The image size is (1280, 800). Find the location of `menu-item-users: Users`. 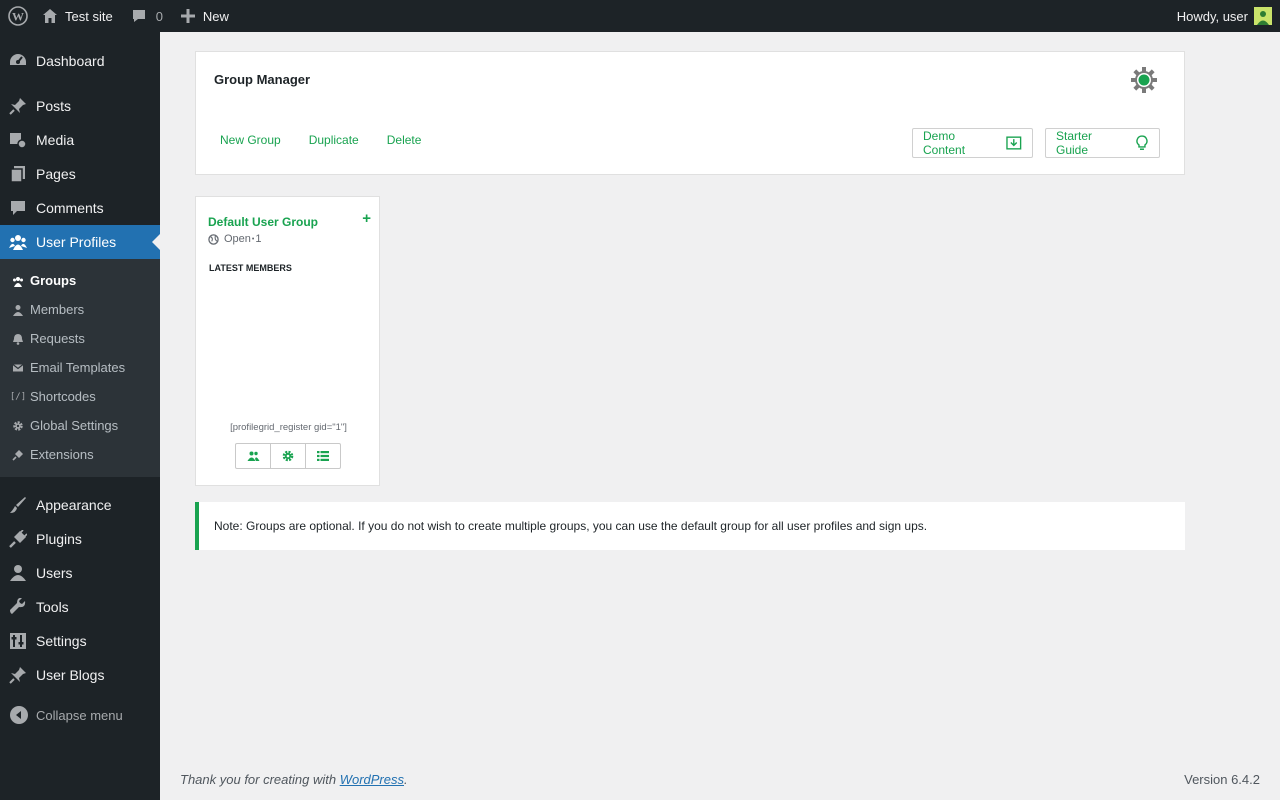

menu-item-users: Users is located at coordinates (80, 573).